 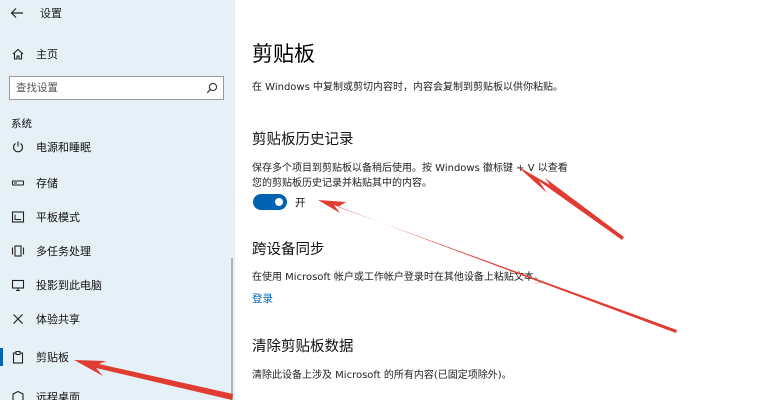 What do you see at coordinates (58, 319) in the screenshot?
I see `sidebar-item-label: 体验共享` at bounding box center [58, 319].